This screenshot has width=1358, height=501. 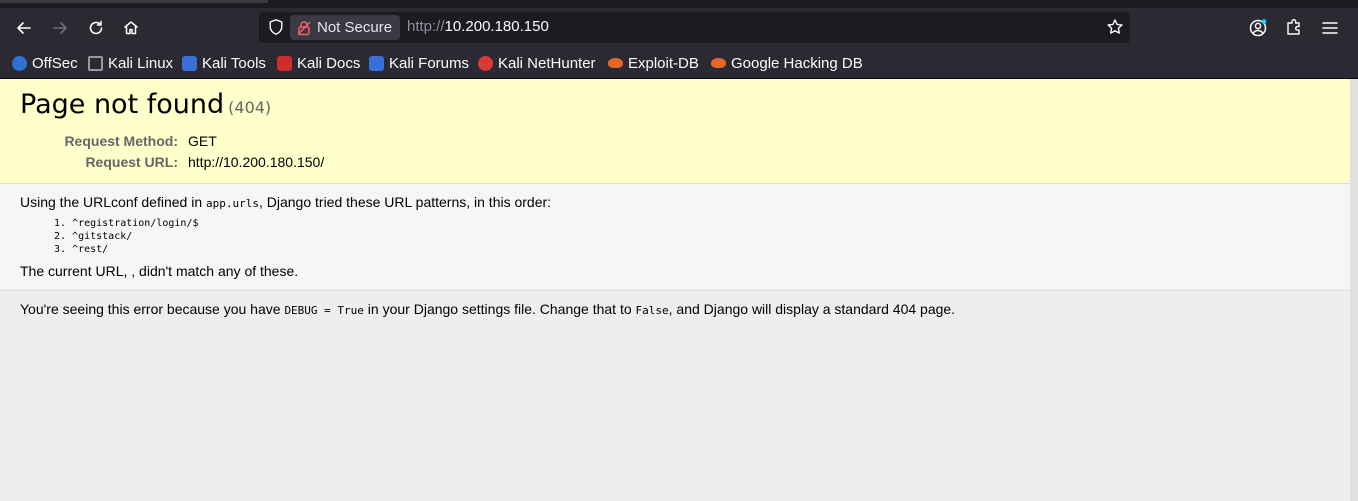 I want to click on account-icon, so click(x=1258, y=28).